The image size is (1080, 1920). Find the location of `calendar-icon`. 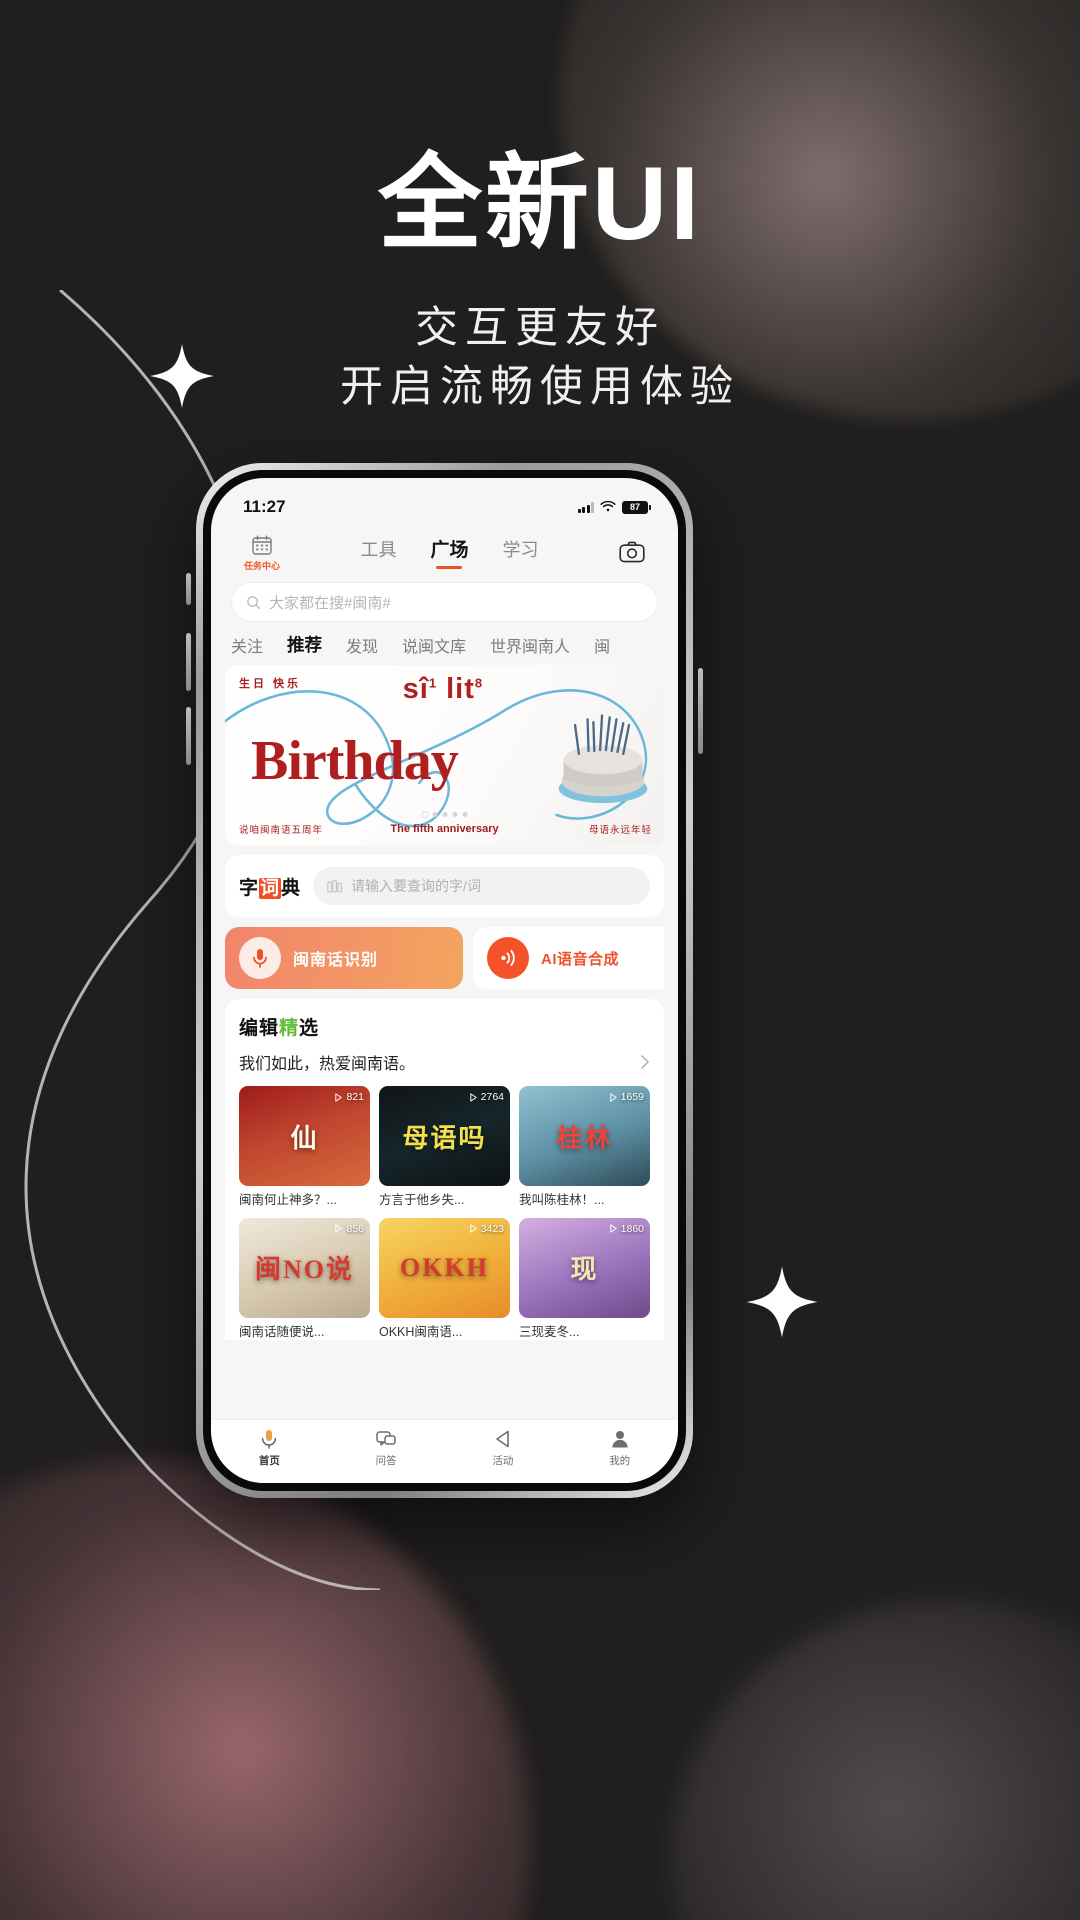

calendar-icon is located at coordinates (262, 545).